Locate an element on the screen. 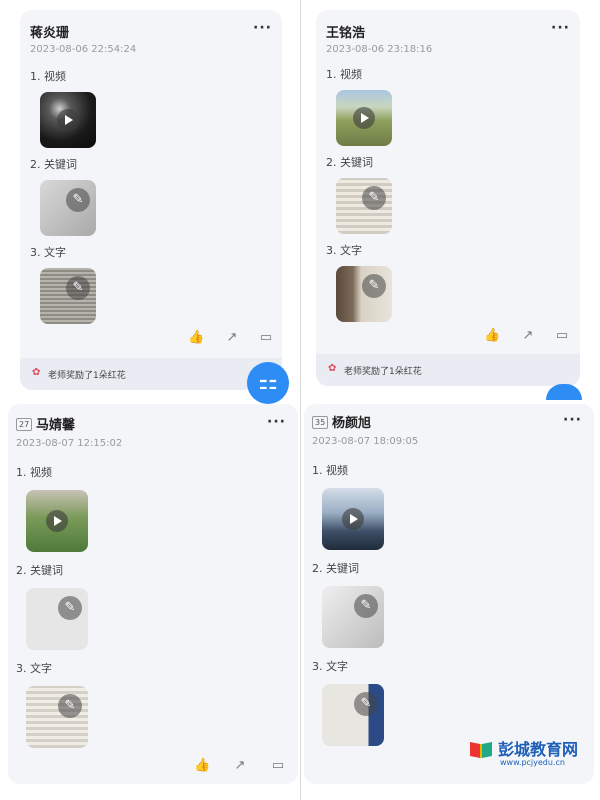  watermark-url: www.pcjyedu.cn is located at coordinates (532, 762).